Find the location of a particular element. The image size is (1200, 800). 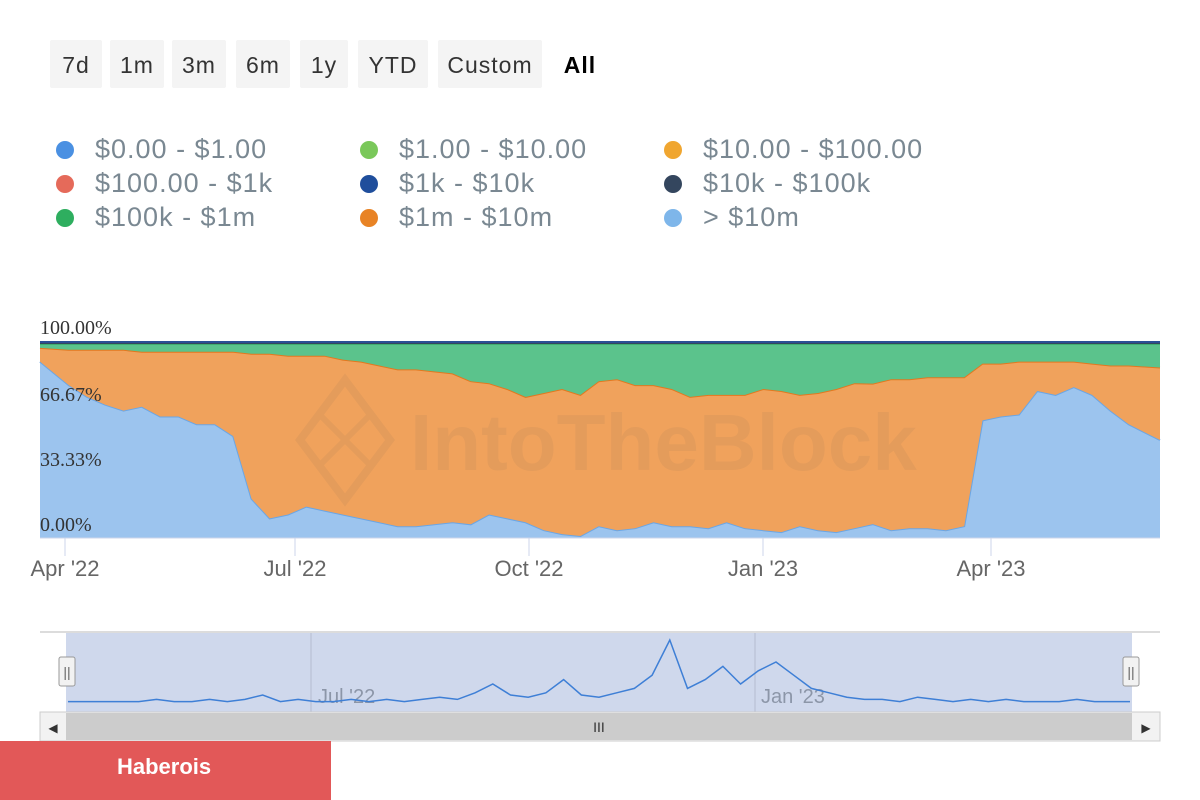

y-tick-label: 66.67% is located at coordinates (71, 395).